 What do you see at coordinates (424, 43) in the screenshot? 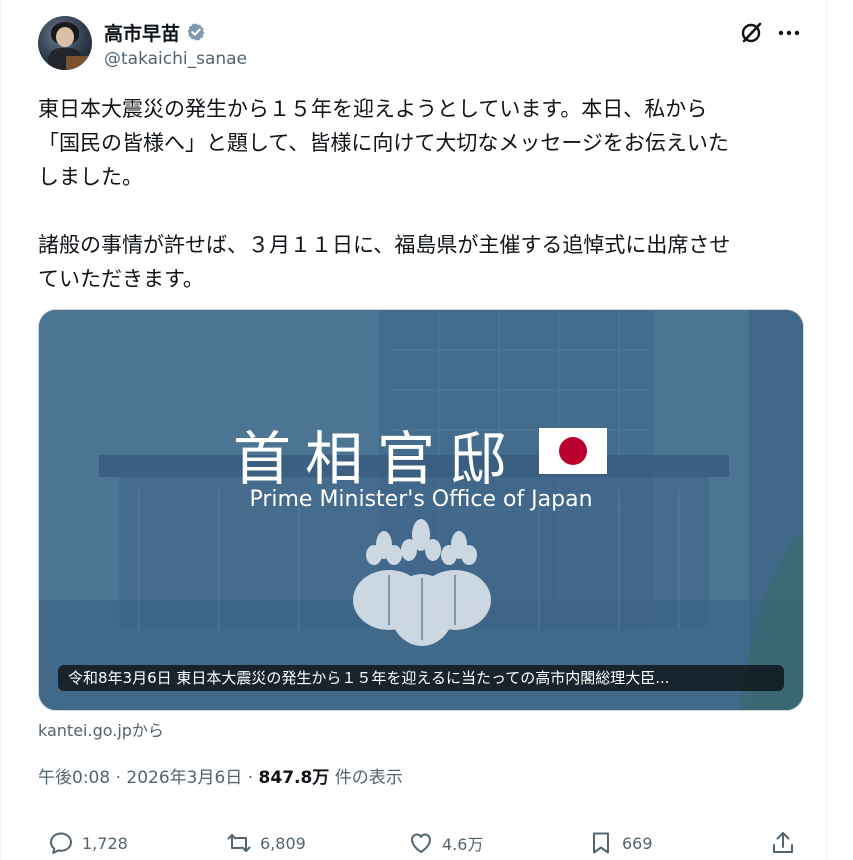
I see `post-header: 高市早苗 @takaichi_sanae` at bounding box center [424, 43].